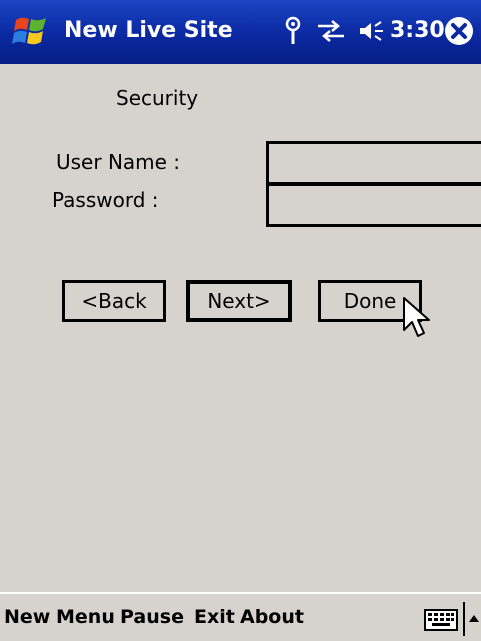  Describe the element at coordinates (239, 301) in the screenshot. I see `next-button: Next>` at that location.